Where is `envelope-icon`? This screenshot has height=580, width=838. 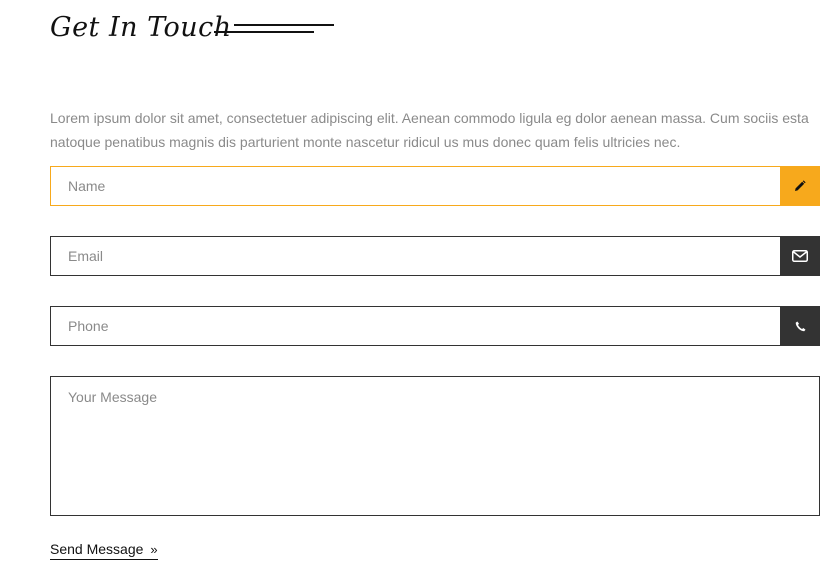
envelope-icon is located at coordinates (800, 256).